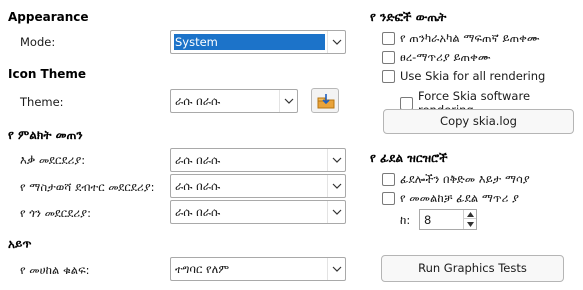 The height and width of the screenshot is (290, 583). Describe the element at coordinates (53, 160) in the screenshot. I see `toolbar-size-label: እቃ መደርደሪያ:` at that location.